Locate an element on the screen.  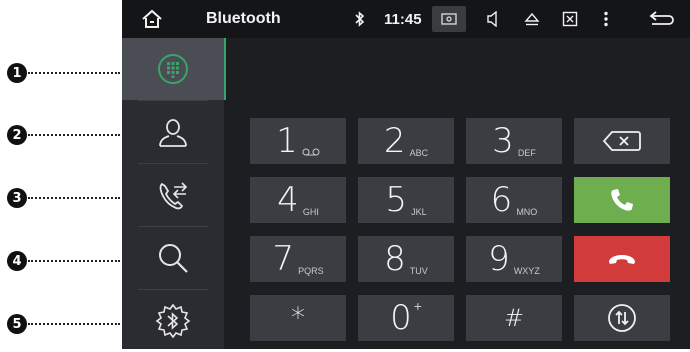
eject-icon is located at coordinates (532, 19).